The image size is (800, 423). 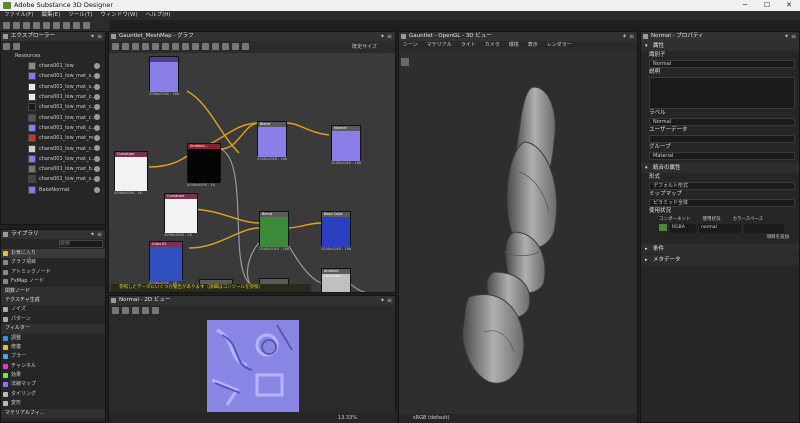 What do you see at coordinates (80, 15) in the screenshot?
I see `menu-tools: ツール(T)` at bounding box center [80, 15].